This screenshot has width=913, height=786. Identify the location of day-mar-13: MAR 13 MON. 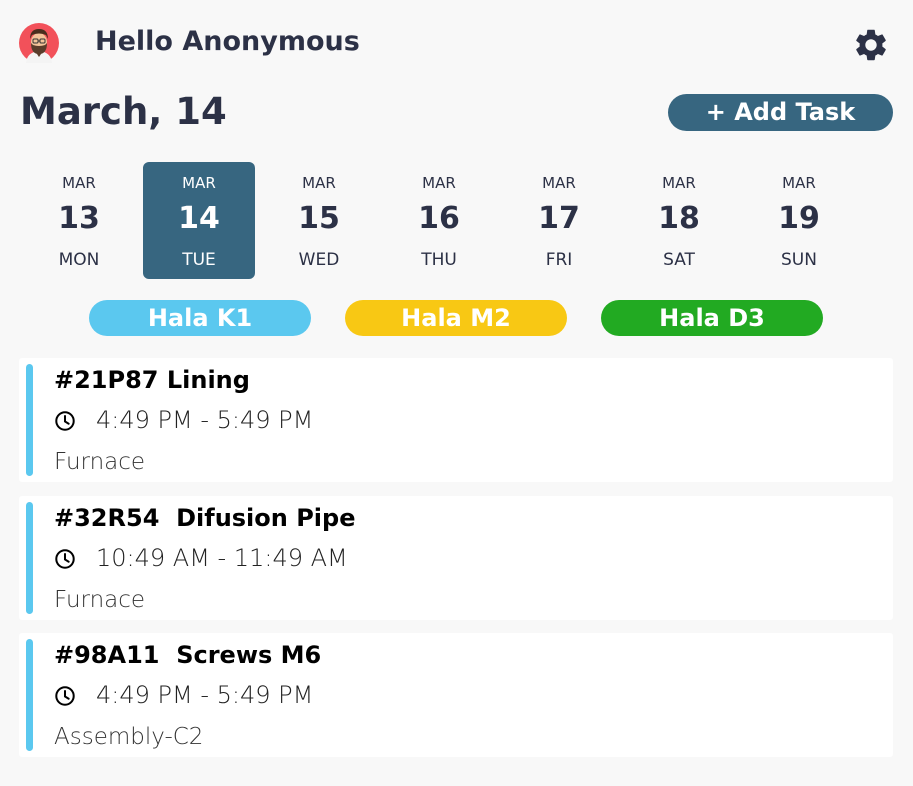
(79, 220).